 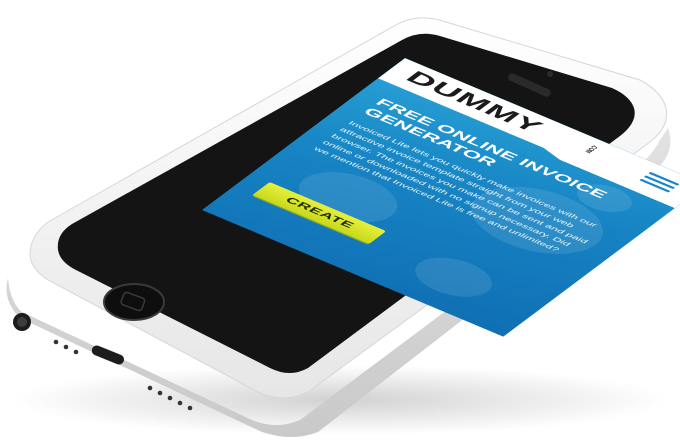 I want to click on front-camera, so click(x=550, y=74).